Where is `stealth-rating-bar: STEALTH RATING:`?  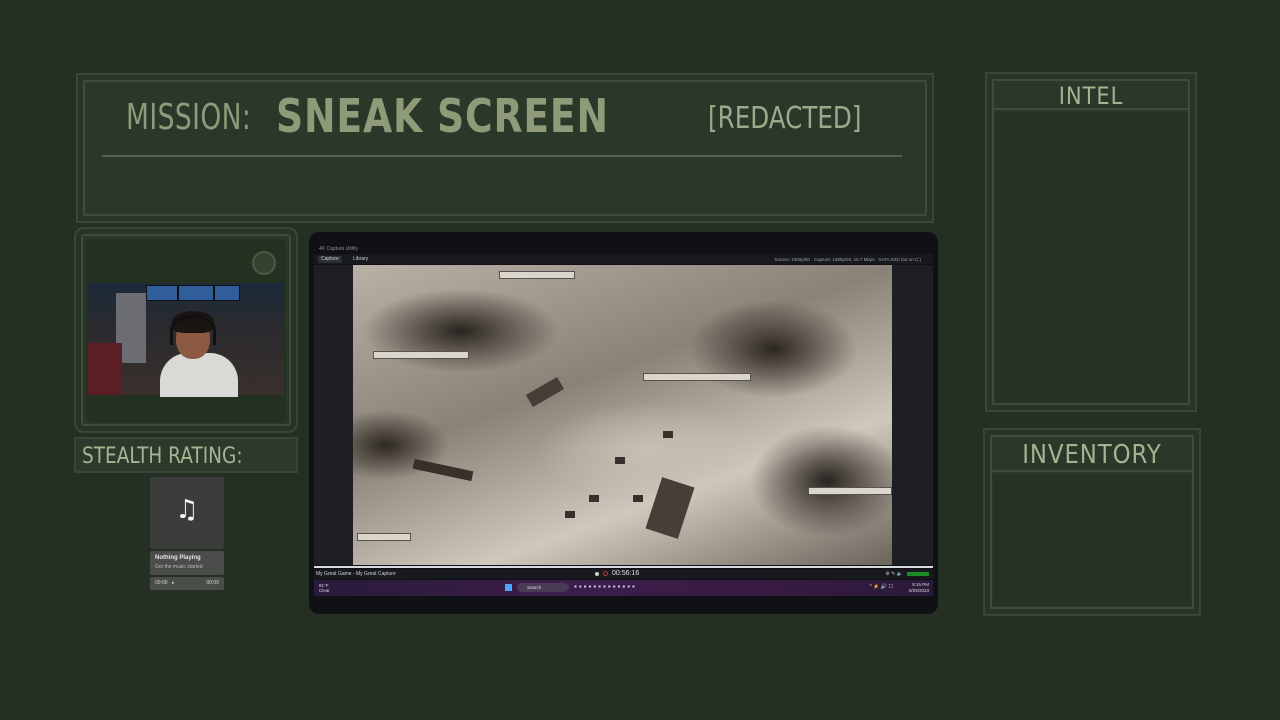
stealth-rating-bar: STEALTH RATING: is located at coordinates (186, 455).